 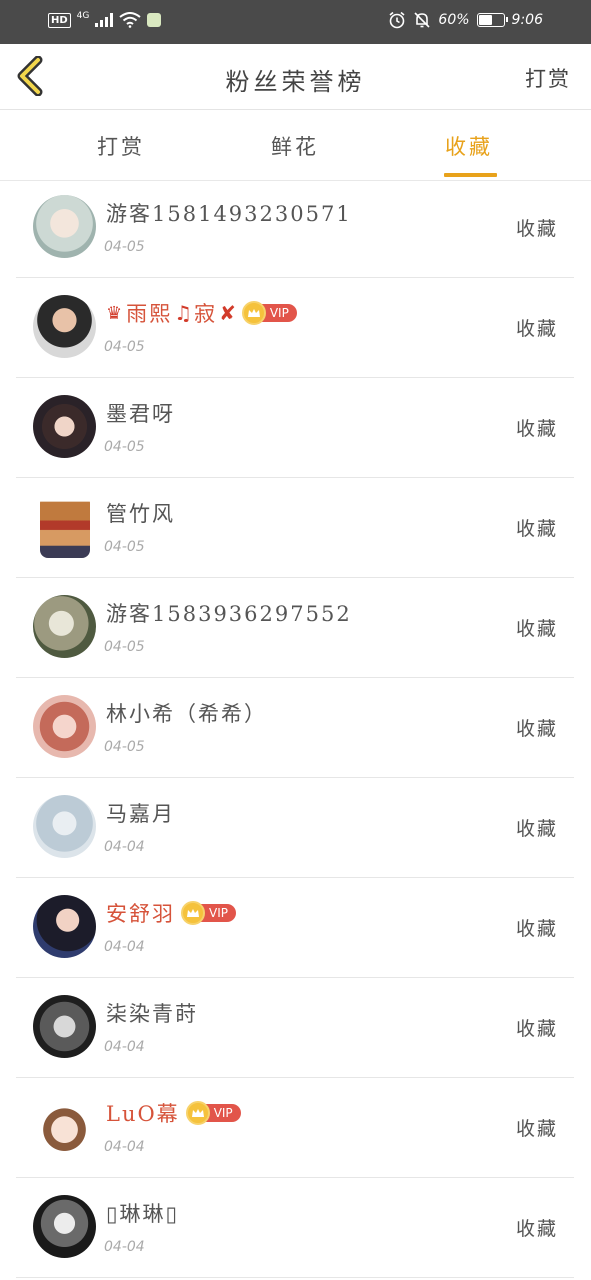 What do you see at coordinates (114, 313) in the screenshot?
I see `crown-glyph: ♛` at bounding box center [114, 313].